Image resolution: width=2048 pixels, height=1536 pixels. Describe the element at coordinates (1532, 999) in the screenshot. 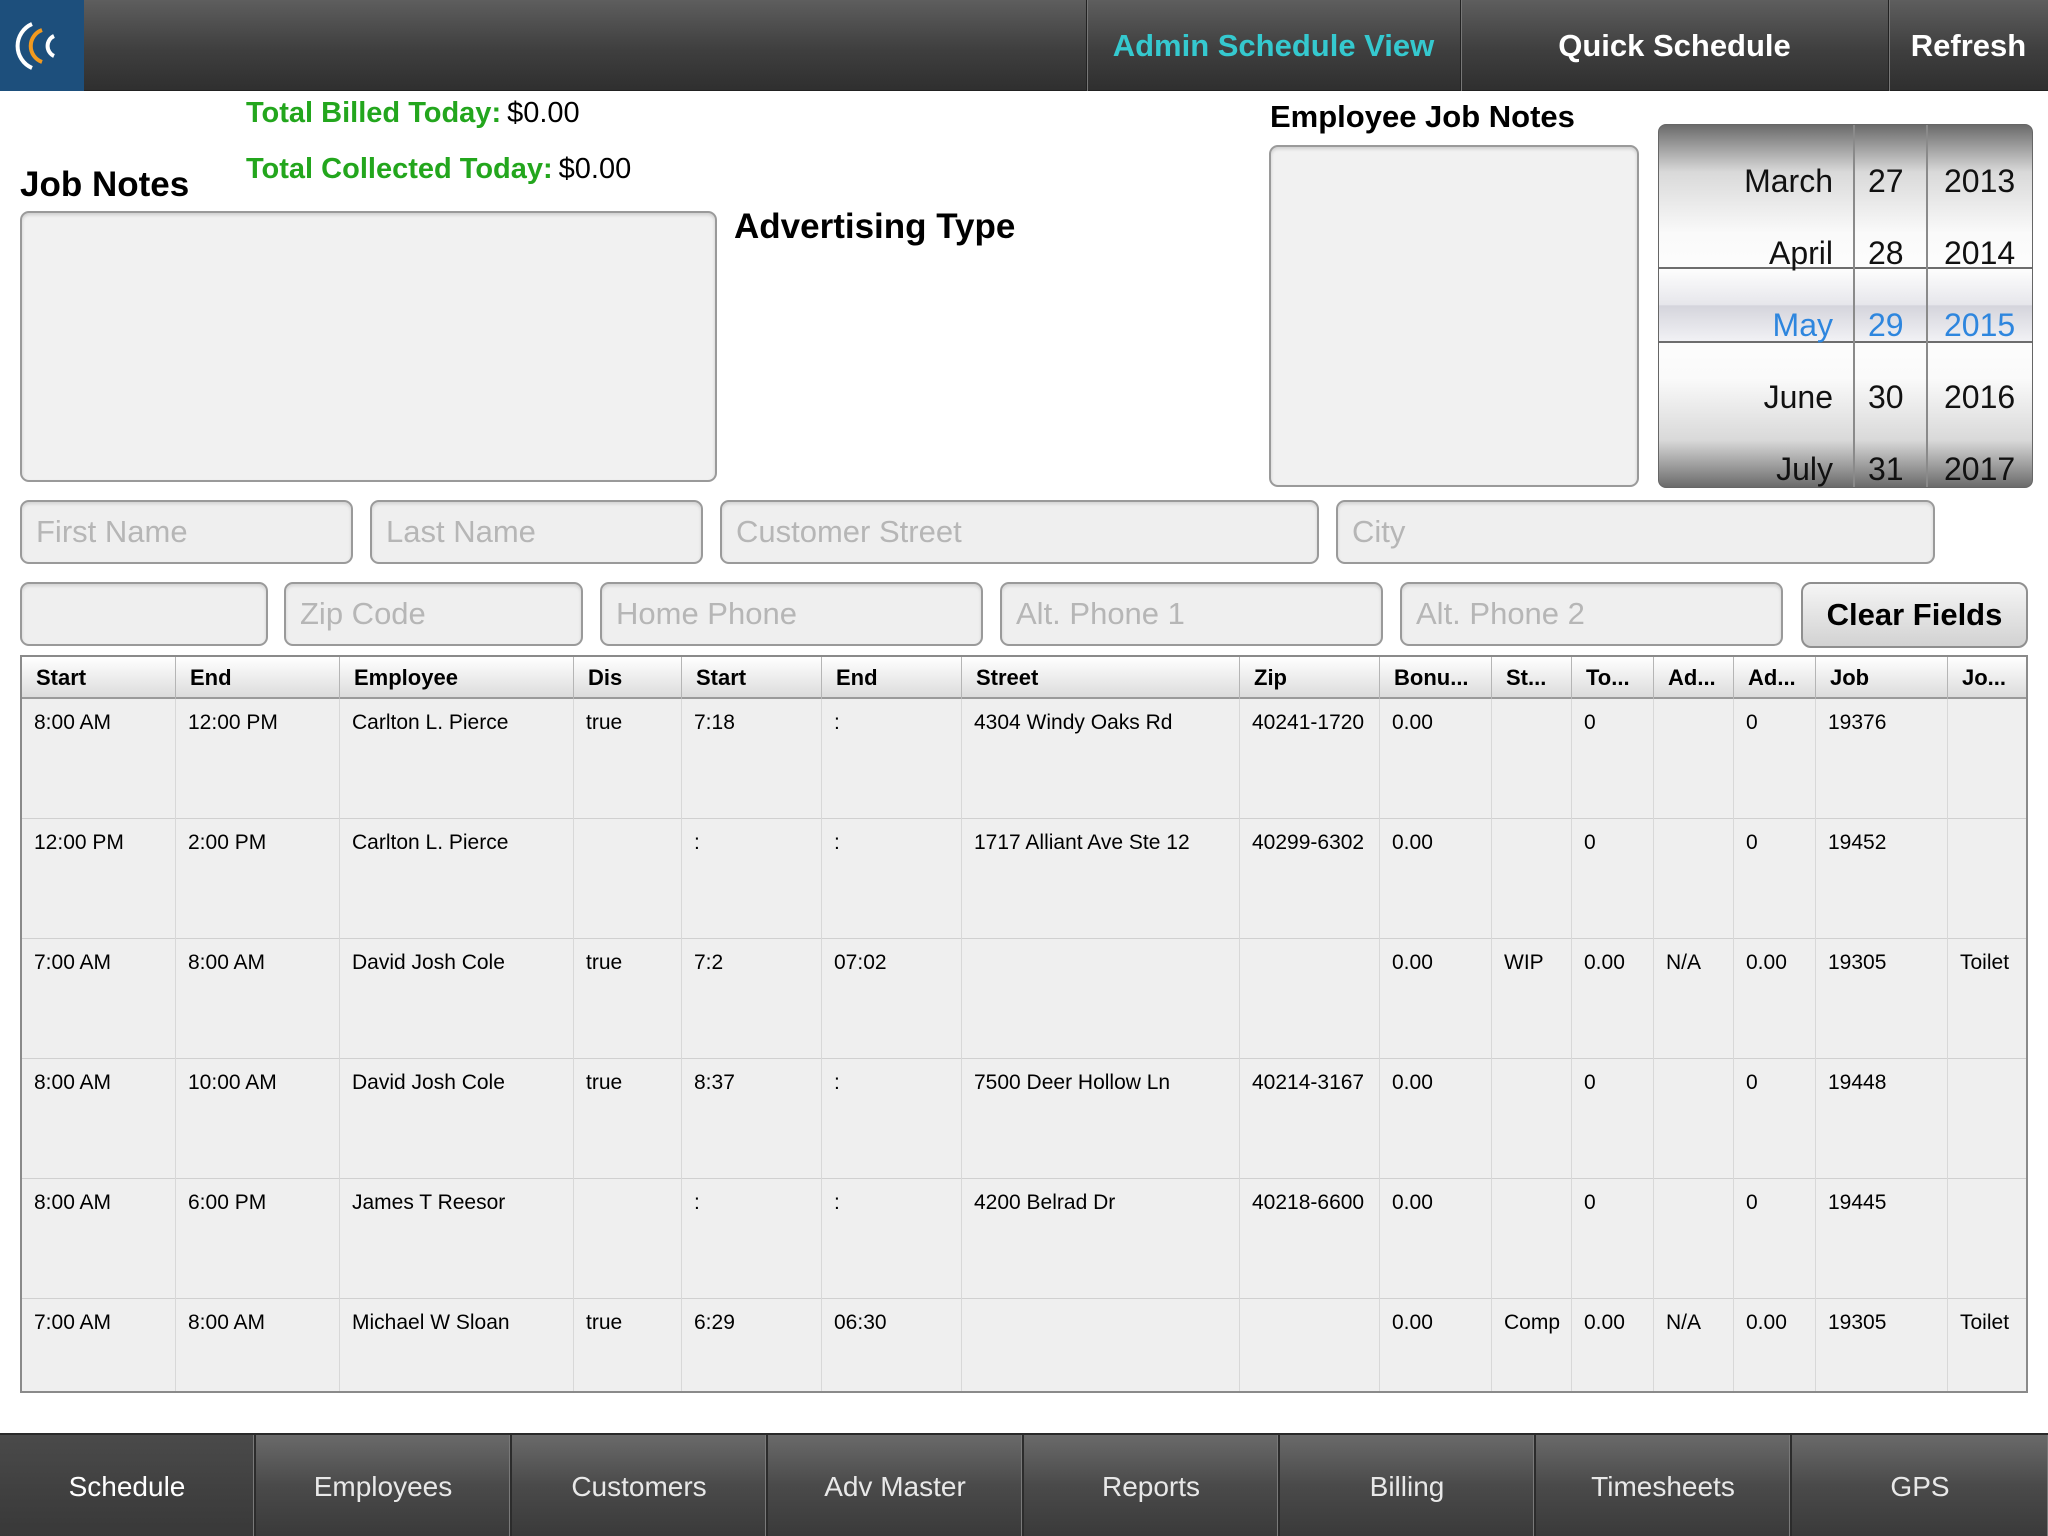

I see `cell-status: WIP` at that location.